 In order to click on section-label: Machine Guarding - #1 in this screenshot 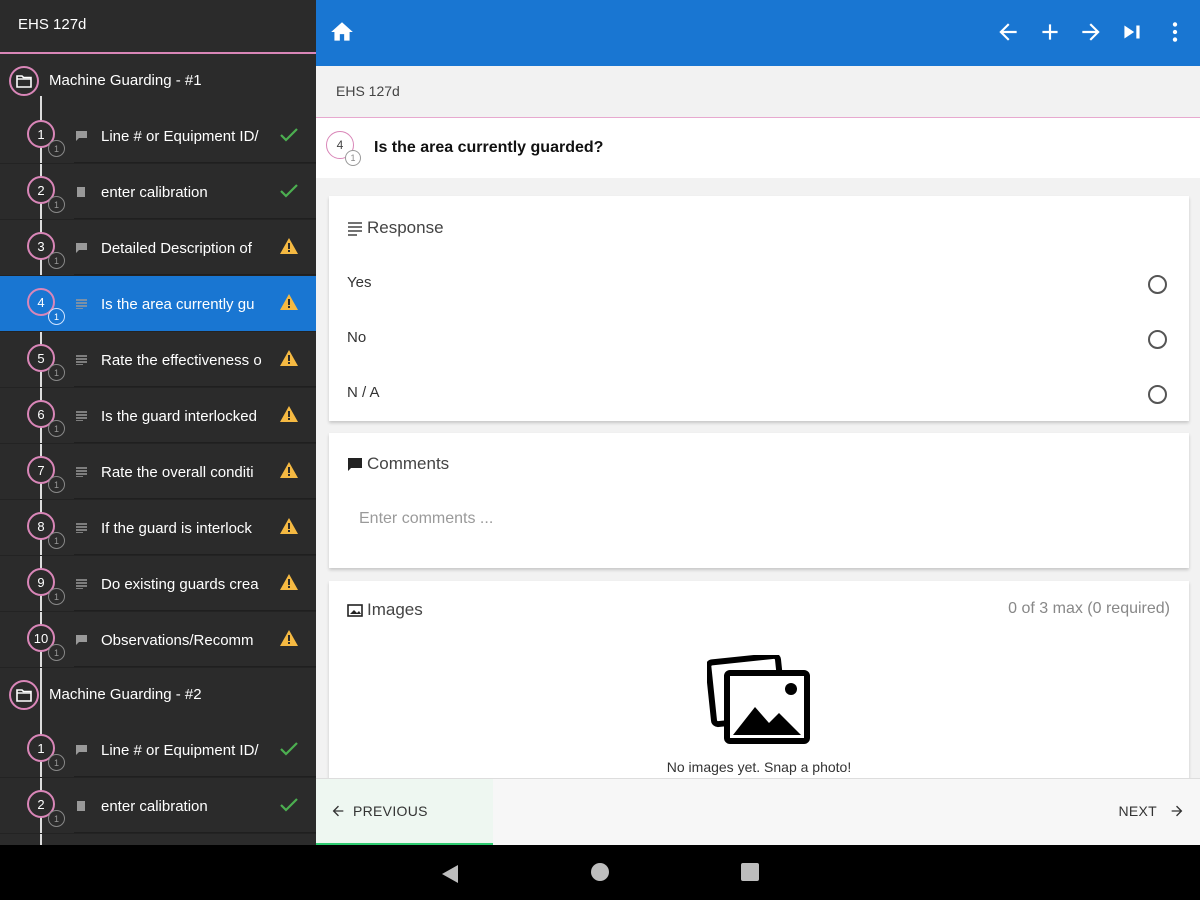, I will do `click(125, 80)`.